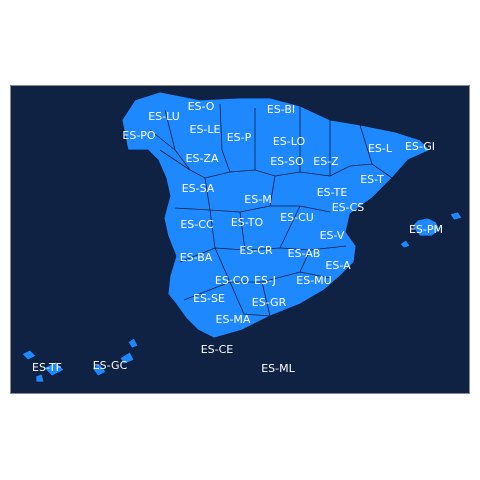  Describe the element at coordinates (139, 135) in the screenshot. I see `label-es-po: ES-PO` at that location.